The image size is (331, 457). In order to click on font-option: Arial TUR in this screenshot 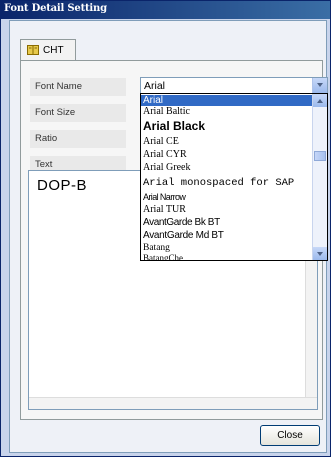, I will do `click(227, 210)`.